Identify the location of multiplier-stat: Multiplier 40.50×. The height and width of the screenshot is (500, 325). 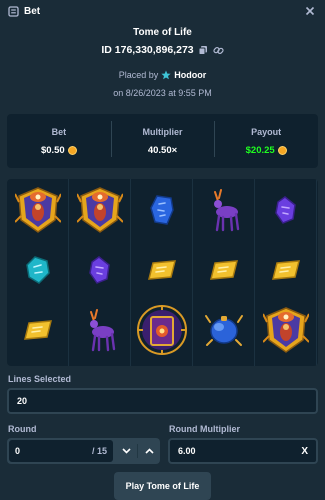
(162, 138).